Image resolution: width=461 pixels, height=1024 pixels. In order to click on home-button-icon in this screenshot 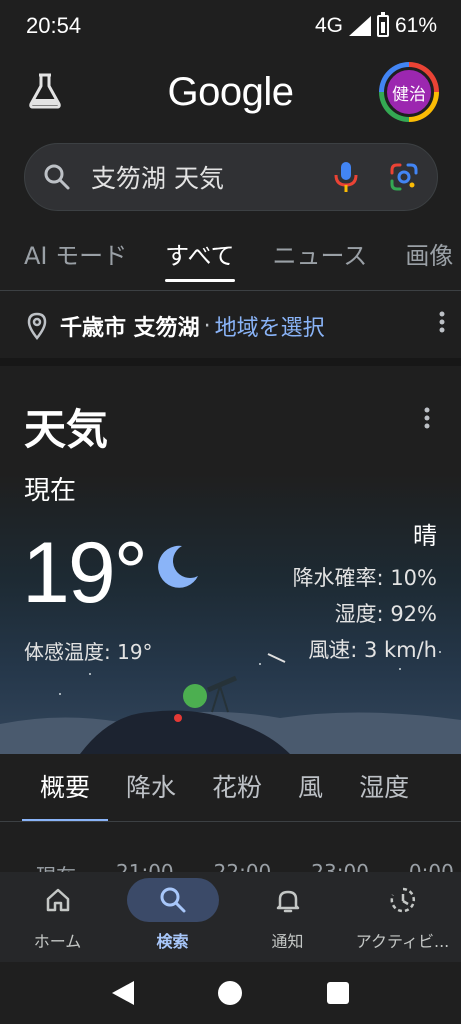, I will do `click(230, 993)`.